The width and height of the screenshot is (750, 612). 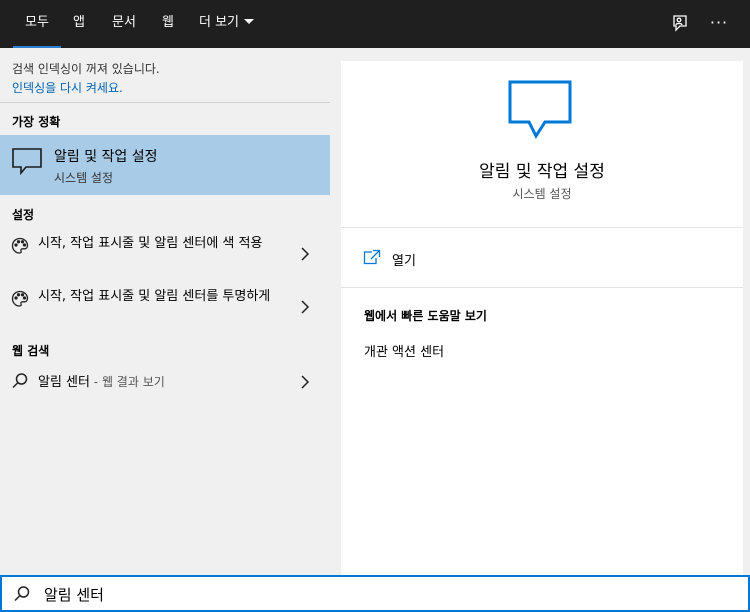 What do you see at coordinates (124, 24) in the screenshot?
I see `tab-documents: 문서` at bounding box center [124, 24].